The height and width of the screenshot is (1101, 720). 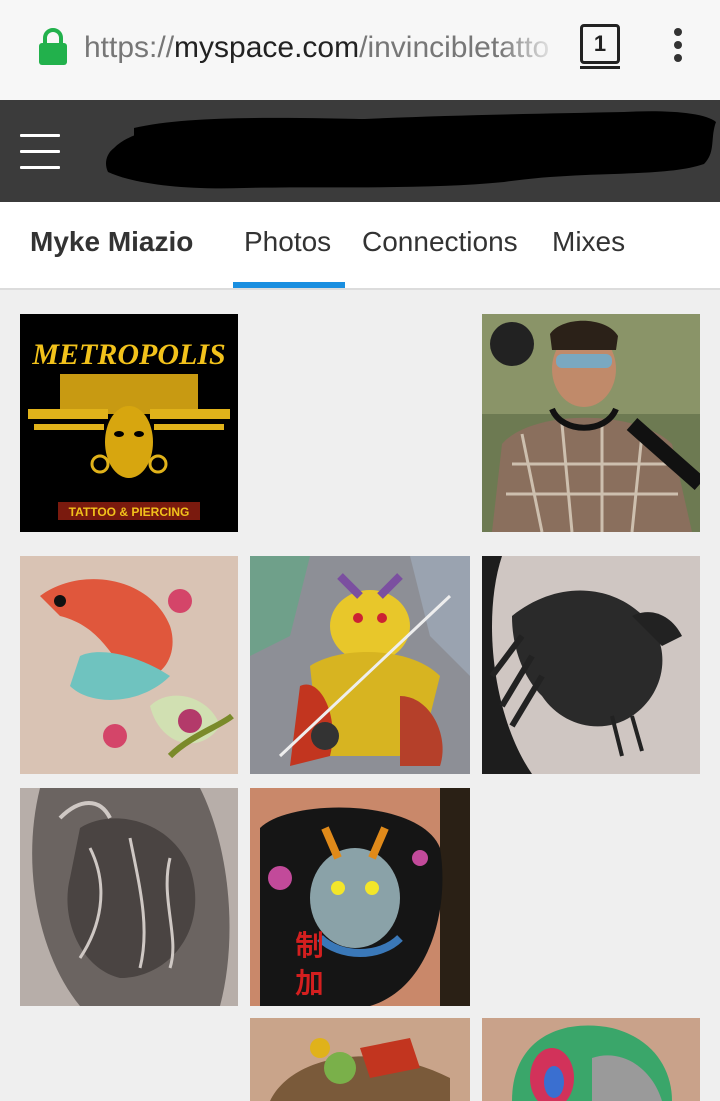 I want to click on tab-switcher-icon: 1, so click(x=600, y=44).